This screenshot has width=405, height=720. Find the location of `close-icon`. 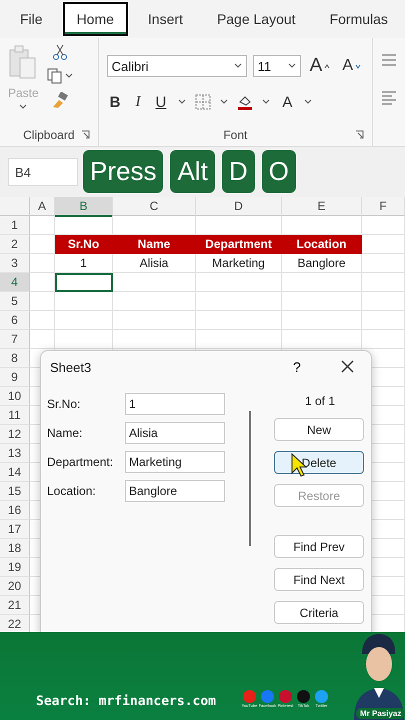

close-icon is located at coordinates (347, 366).